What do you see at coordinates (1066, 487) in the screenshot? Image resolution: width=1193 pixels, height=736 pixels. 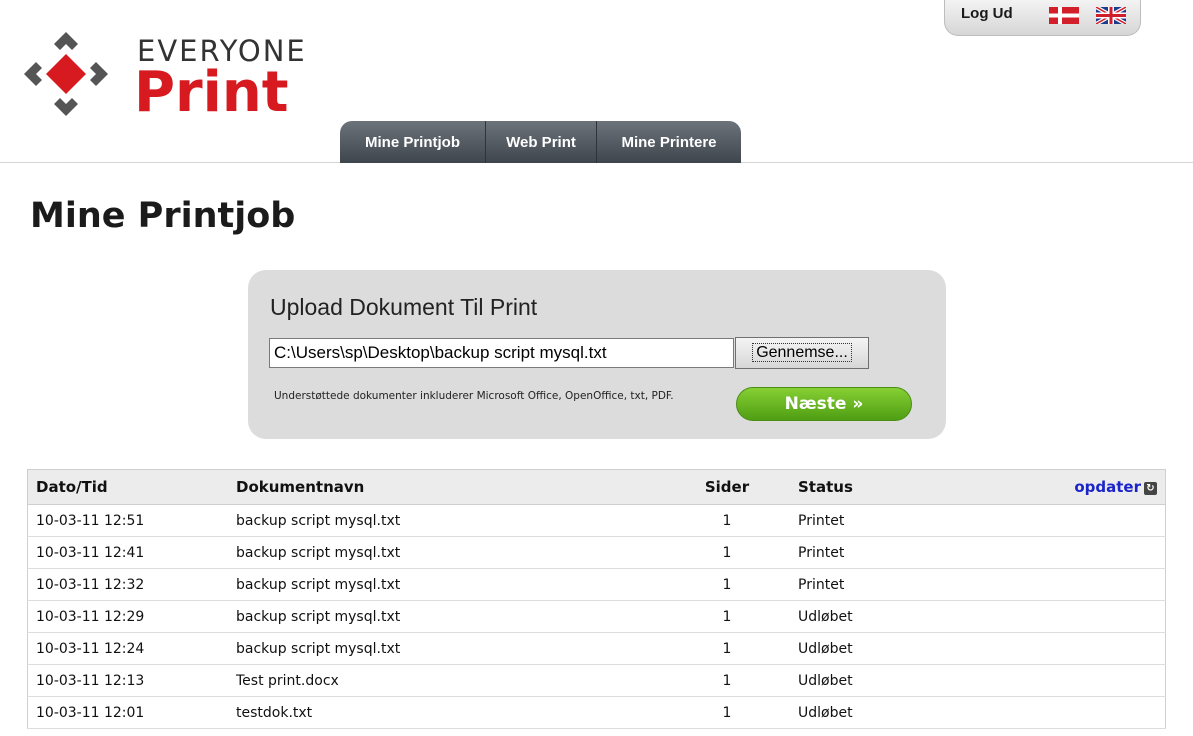 I see `refresh-cell: opdater ↻` at bounding box center [1066, 487].